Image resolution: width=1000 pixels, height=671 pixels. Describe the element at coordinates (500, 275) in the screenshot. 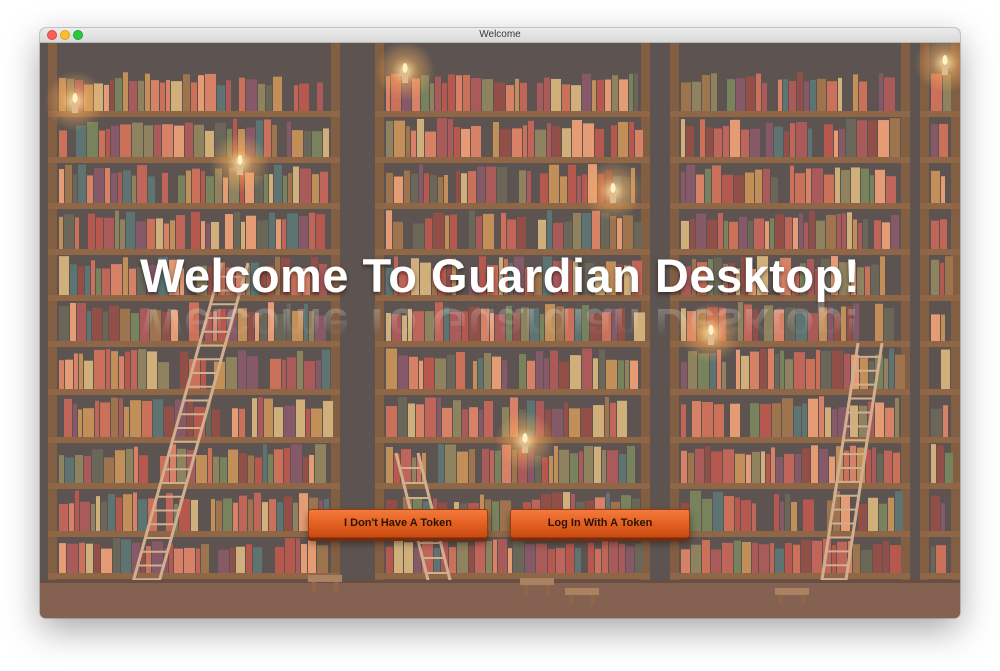

I see `welcome-heading: Welcome To Guardian Desktop!` at that location.